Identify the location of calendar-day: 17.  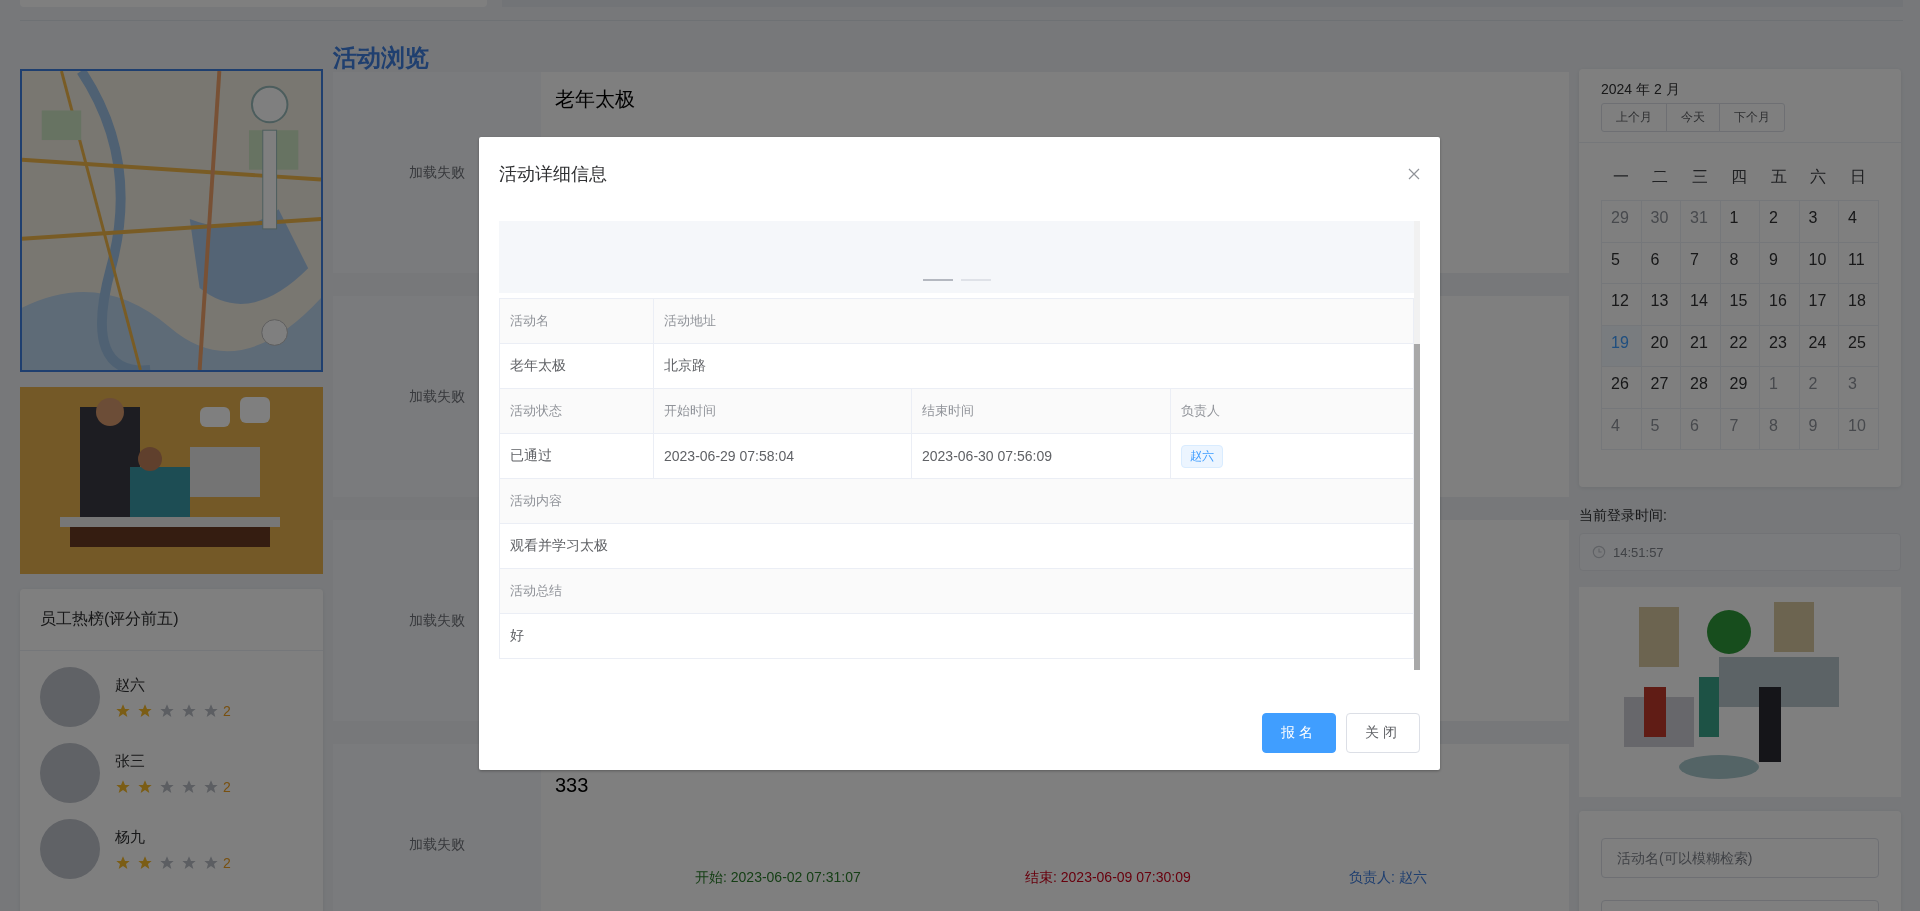
(1819, 305).